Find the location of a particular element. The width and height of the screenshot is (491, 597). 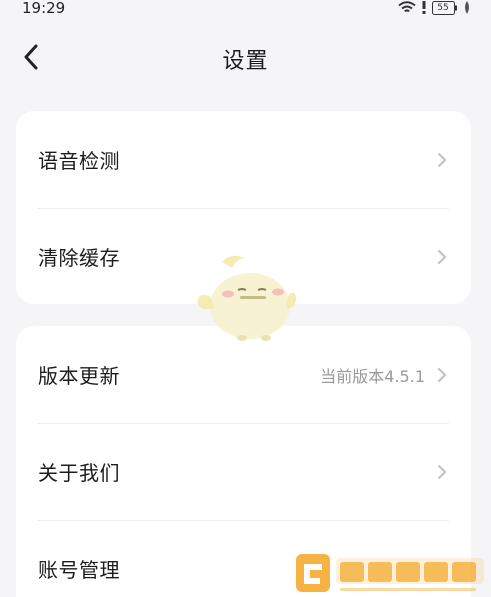

status-icons: 55 is located at coordinates (434, 7).